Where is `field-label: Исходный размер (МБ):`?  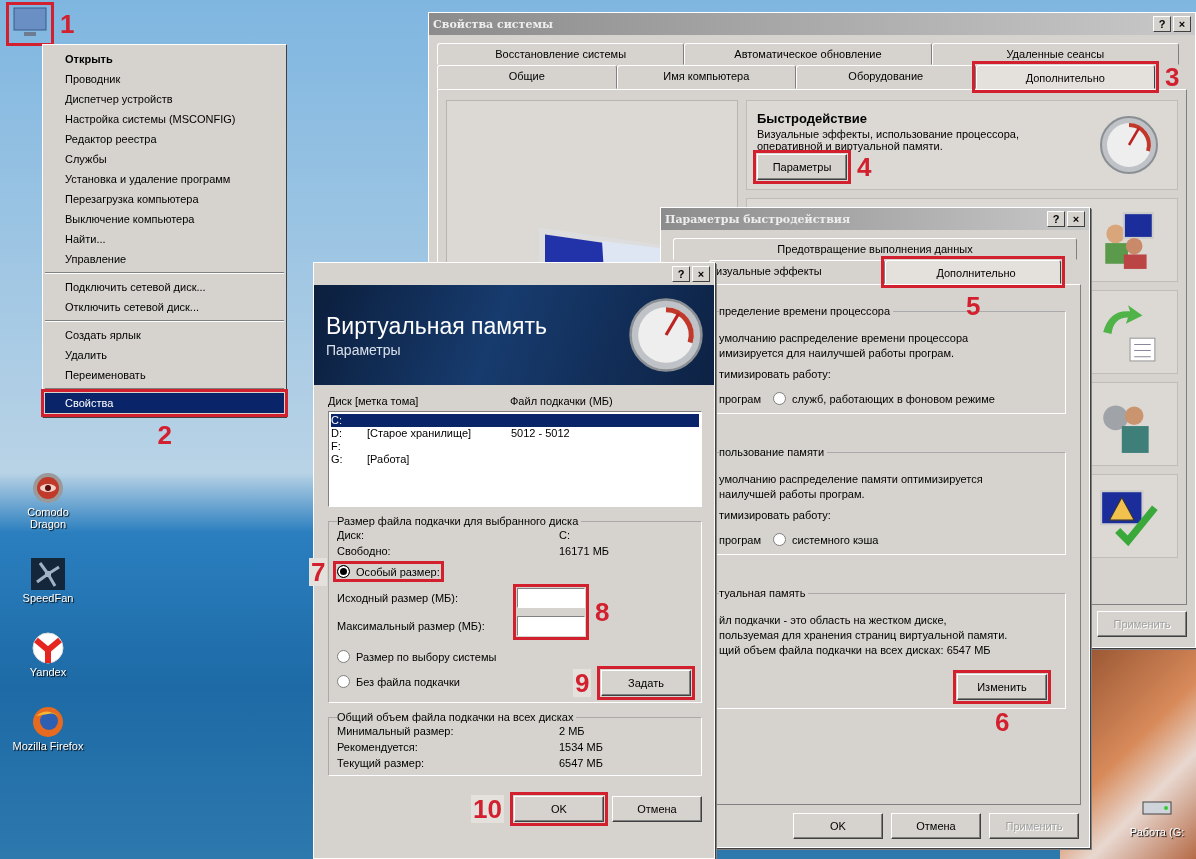
field-label: Исходный размер (МБ): is located at coordinates (398, 598).